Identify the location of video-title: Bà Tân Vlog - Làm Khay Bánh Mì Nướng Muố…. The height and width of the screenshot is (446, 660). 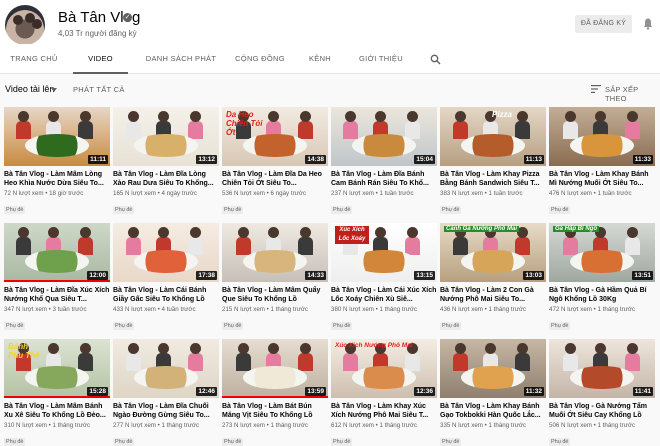
(602, 179).